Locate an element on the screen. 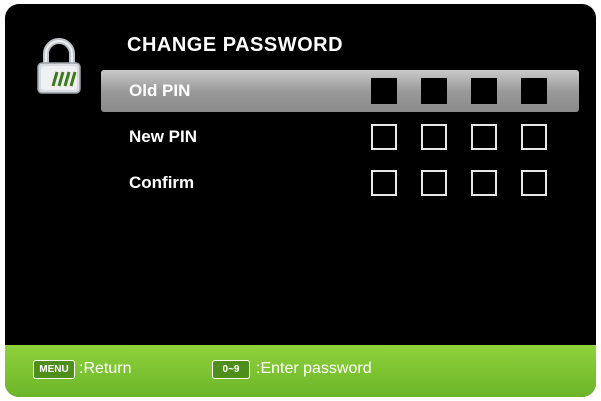 This screenshot has width=601, height=401. footer-bar: MENU :Return 0~9 :Enter password is located at coordinates (300, 371).